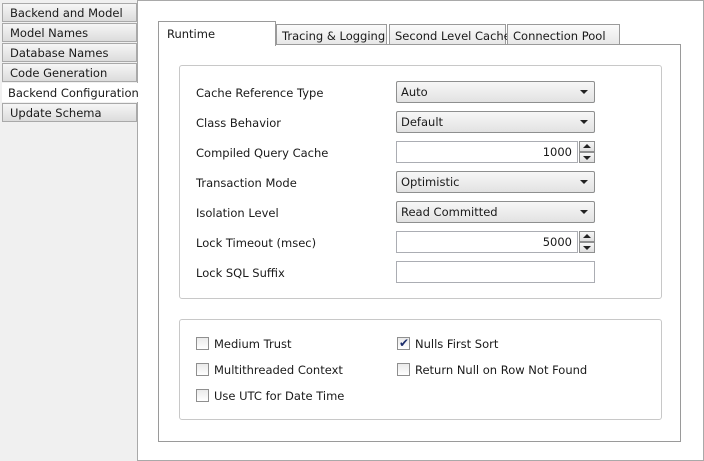 The image size is (704, 461). What do you see at coordinates (422, 122) in the screenshot?
I see `combo-value: Default` at bounding box center [422, 122].